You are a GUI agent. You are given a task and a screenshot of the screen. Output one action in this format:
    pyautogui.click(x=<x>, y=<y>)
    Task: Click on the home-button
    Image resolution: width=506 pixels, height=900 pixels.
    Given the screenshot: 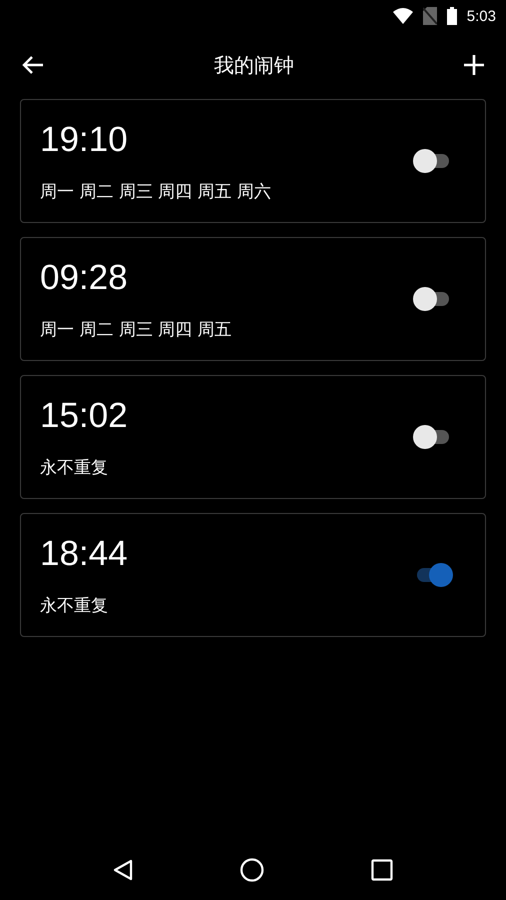 What is the action you would take?
    pyautogui.click(x=252, y=870)
    